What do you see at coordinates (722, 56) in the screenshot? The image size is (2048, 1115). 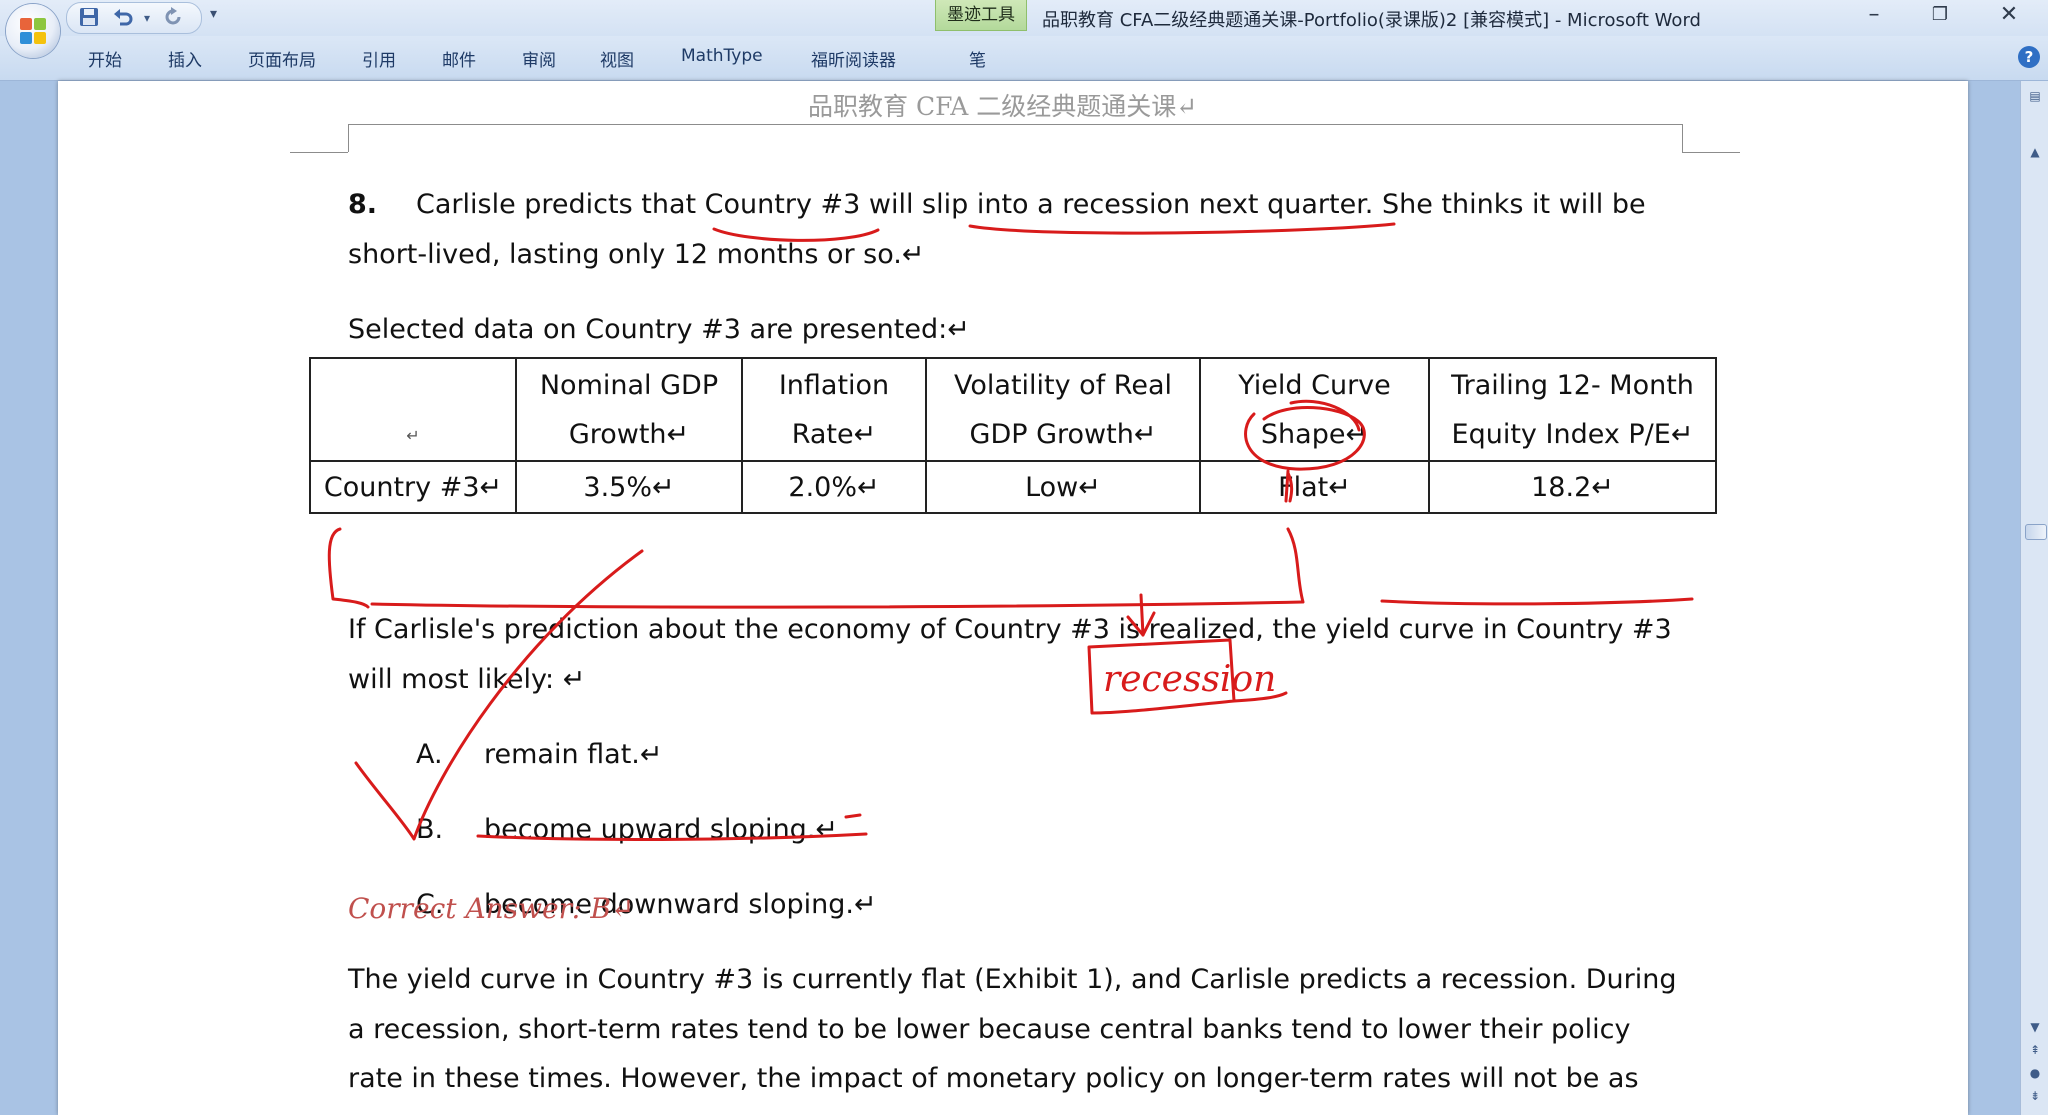 I see `tab-mathtype: MathType` at bounding box center [722, 56].